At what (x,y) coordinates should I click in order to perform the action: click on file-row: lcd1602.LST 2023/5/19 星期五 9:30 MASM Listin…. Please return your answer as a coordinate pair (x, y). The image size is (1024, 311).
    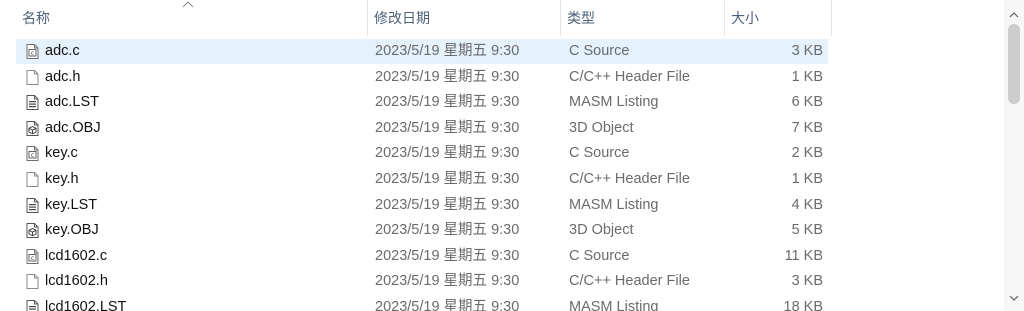
    Looking at the image, I should click on (422, 303).